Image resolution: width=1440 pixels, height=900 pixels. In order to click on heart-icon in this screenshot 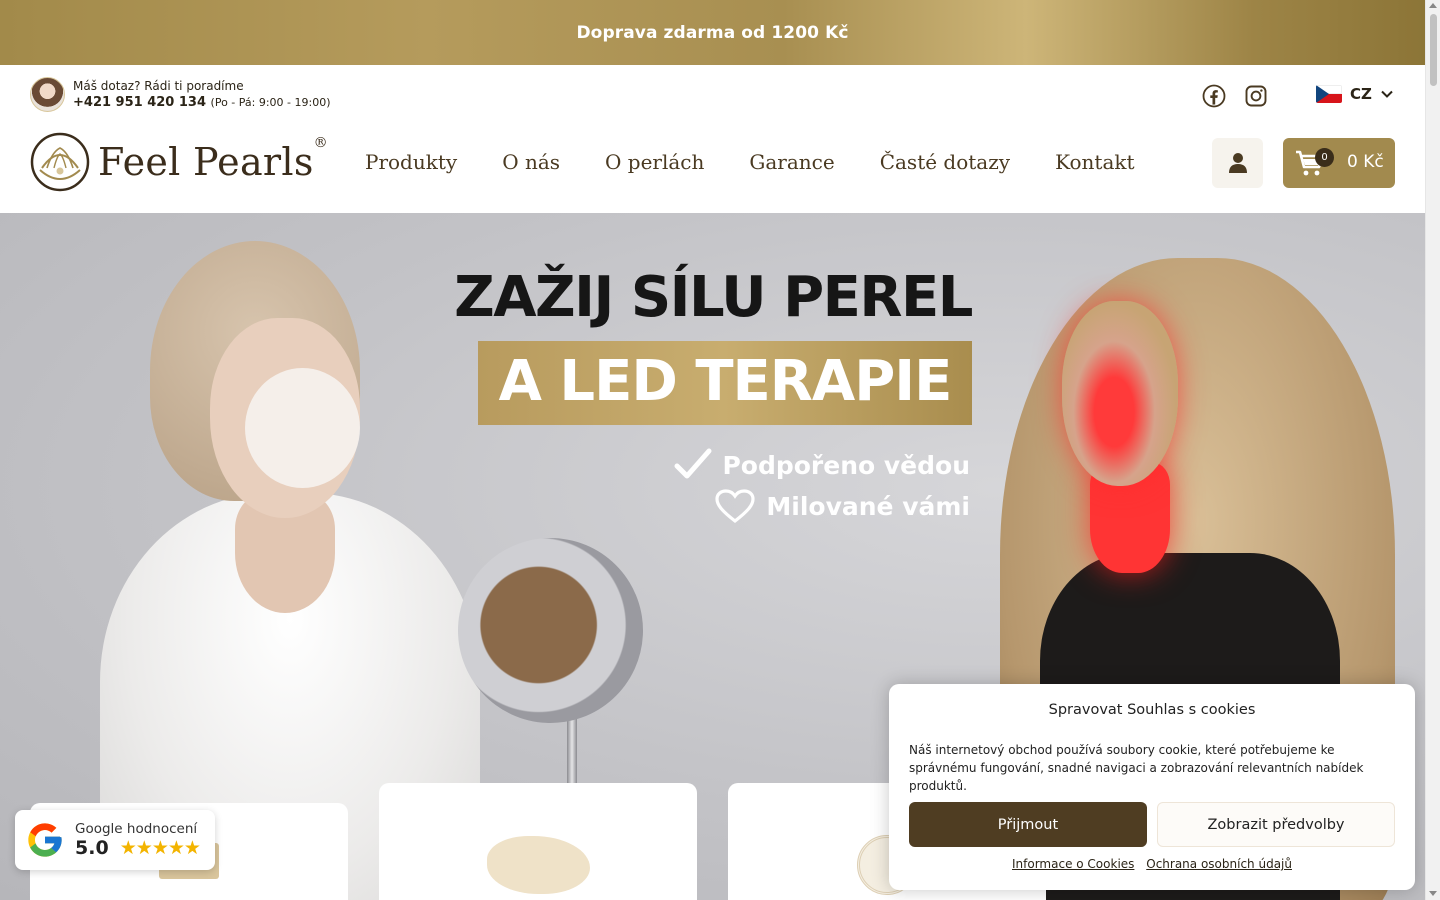, I will do `click(735, 506)`.